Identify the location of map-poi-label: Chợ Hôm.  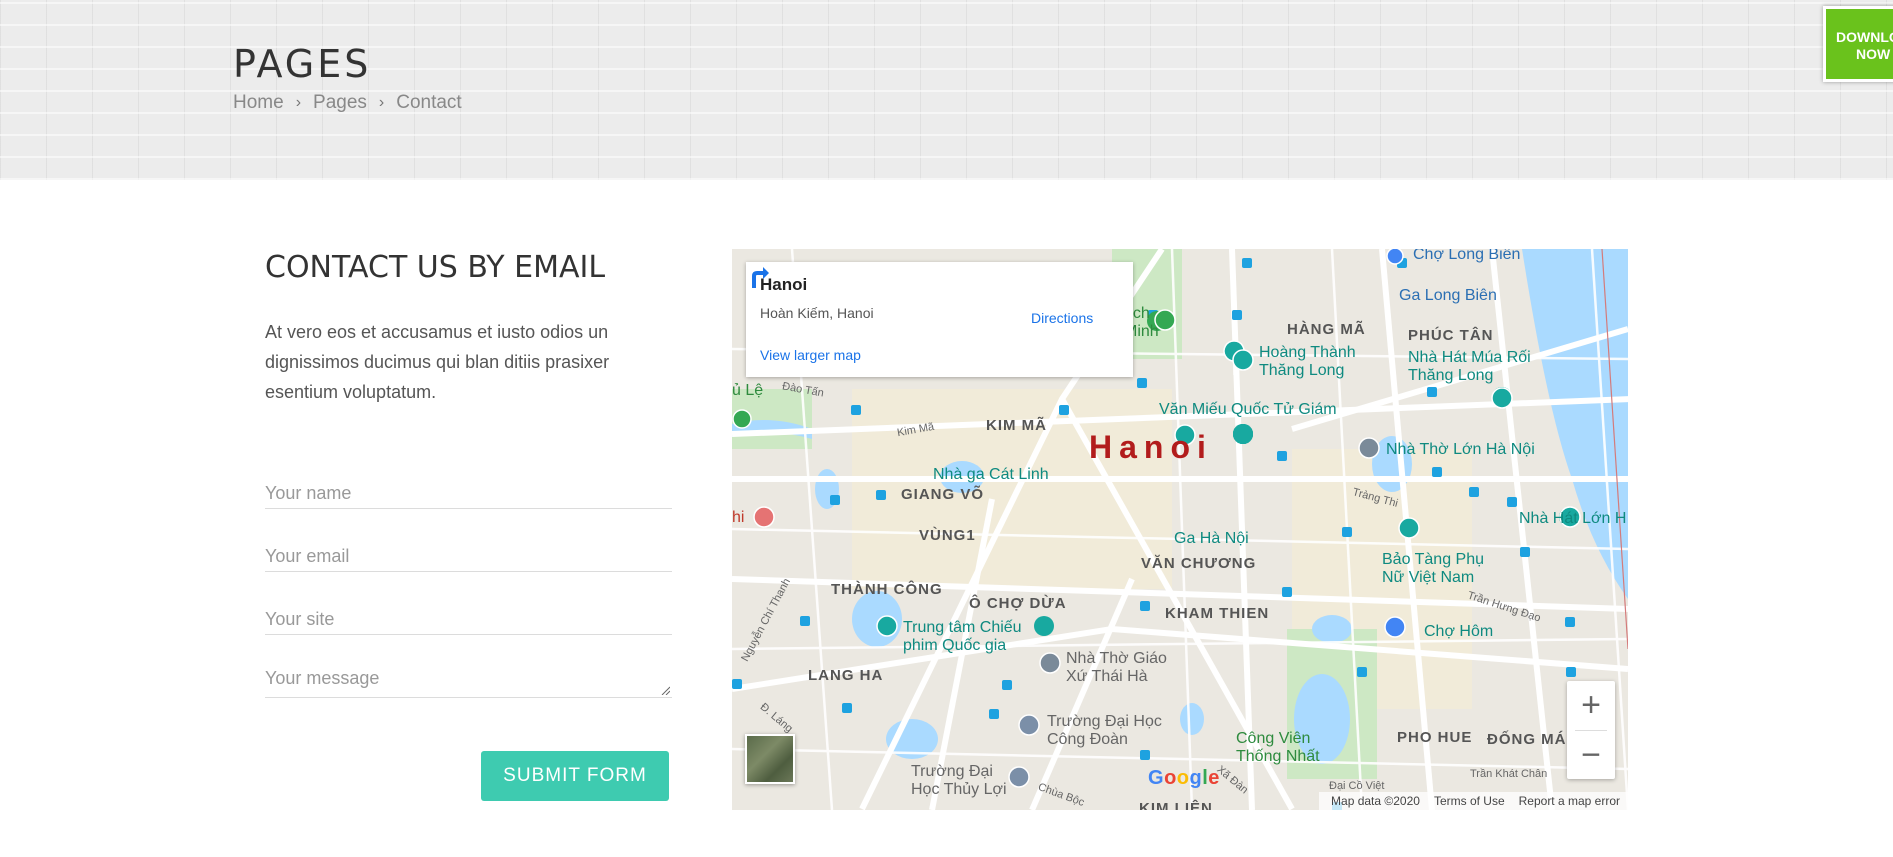
(1459, 631).